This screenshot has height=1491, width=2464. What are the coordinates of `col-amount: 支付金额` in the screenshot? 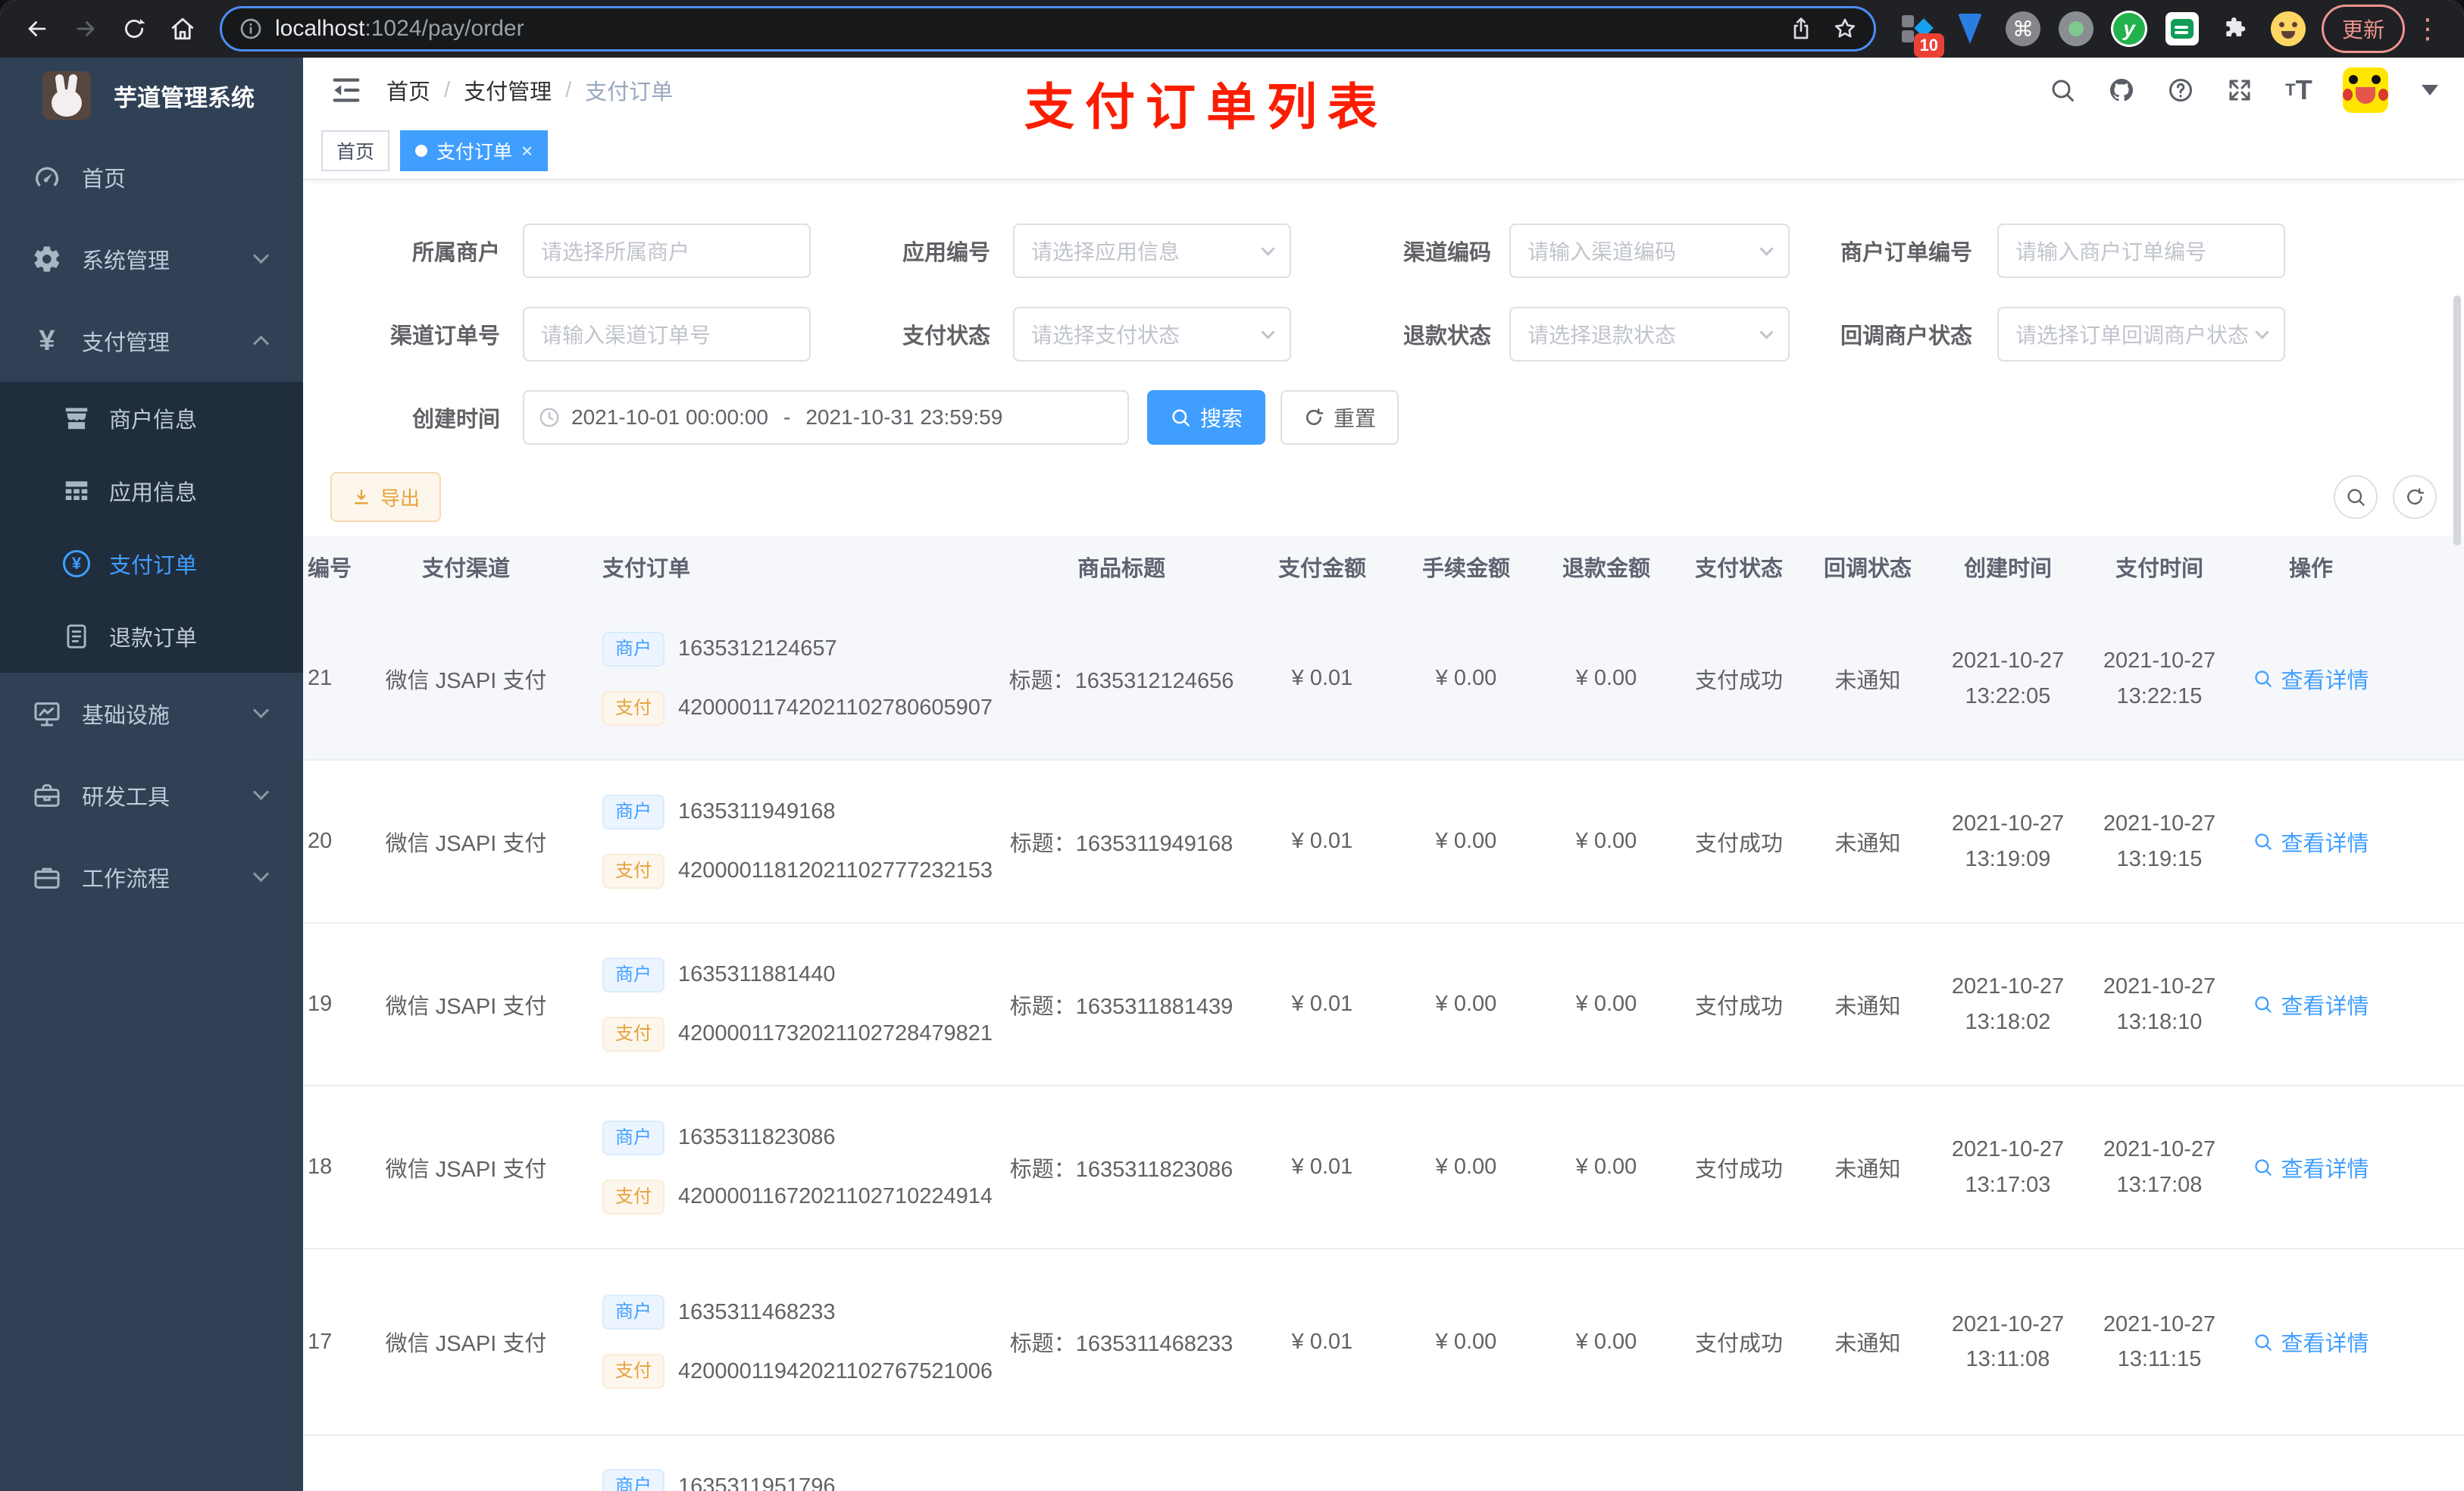 It's located at (1321, 569).